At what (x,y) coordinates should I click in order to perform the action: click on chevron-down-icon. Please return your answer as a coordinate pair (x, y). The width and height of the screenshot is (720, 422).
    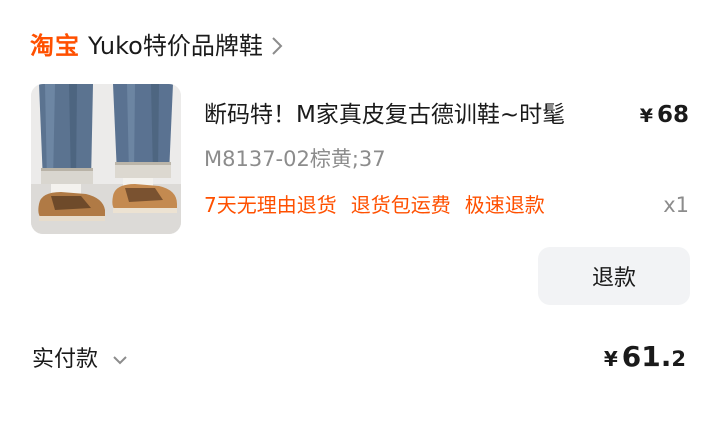
    Looking at the image, I should click on (120, 360).